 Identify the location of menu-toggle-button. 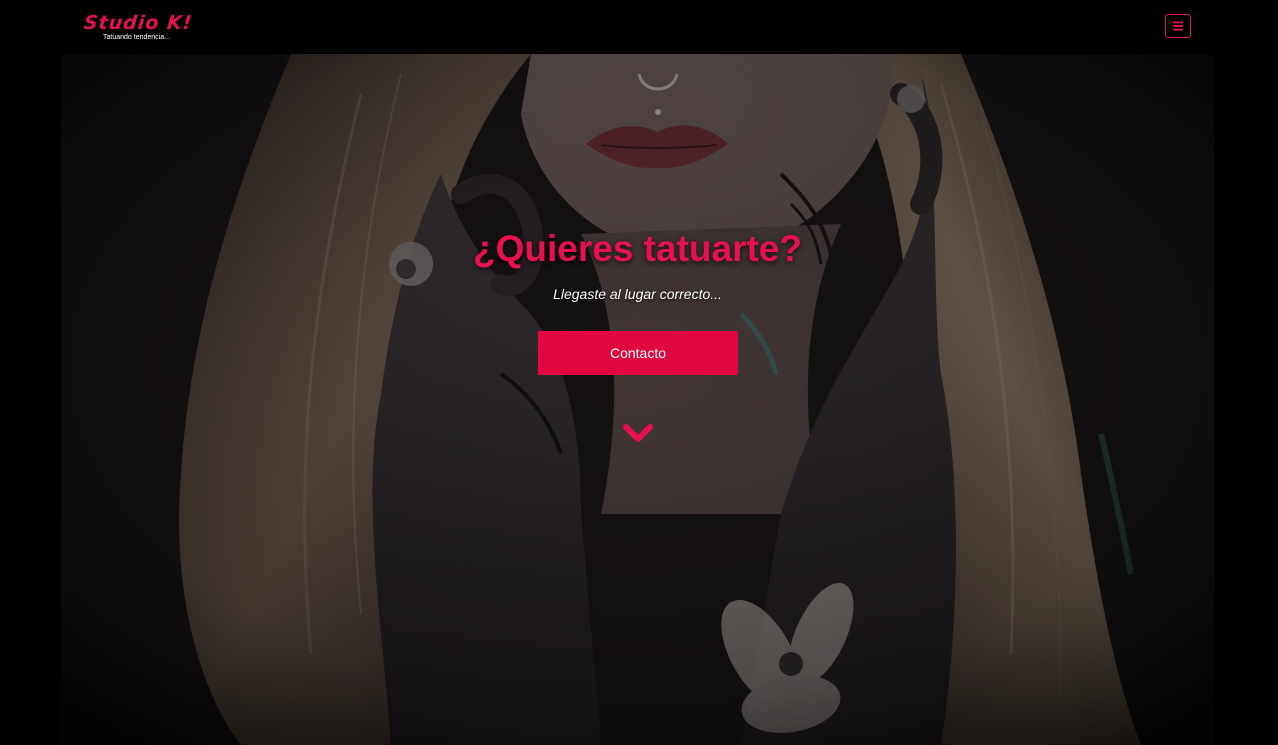
(1178, 26).